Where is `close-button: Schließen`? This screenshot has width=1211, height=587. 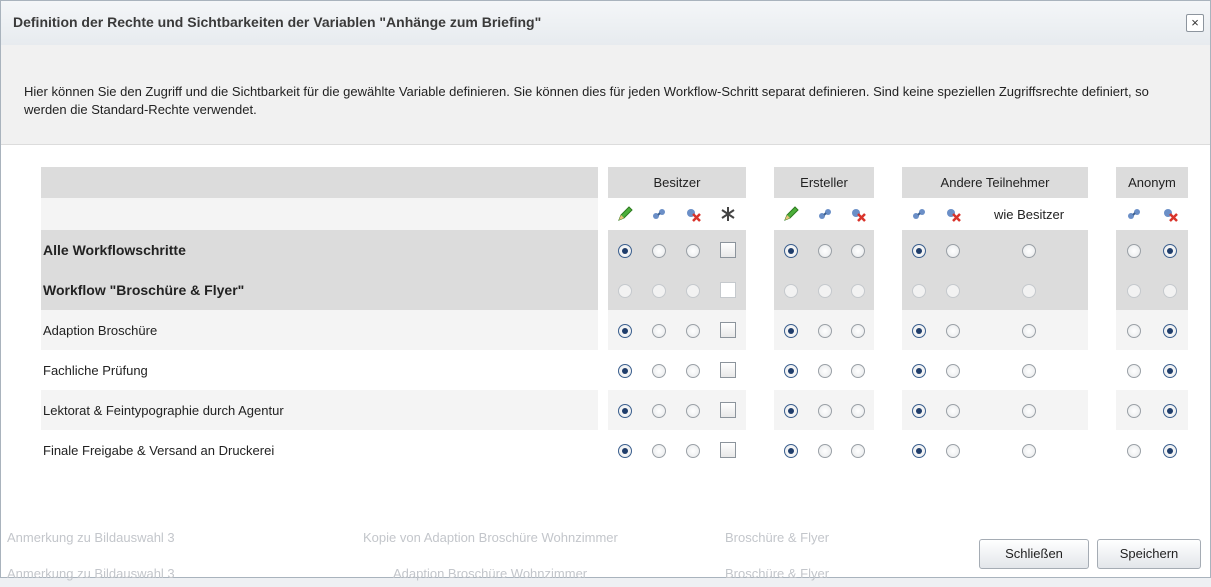
close-button: Schließen is located at coordinates (1034, 554).